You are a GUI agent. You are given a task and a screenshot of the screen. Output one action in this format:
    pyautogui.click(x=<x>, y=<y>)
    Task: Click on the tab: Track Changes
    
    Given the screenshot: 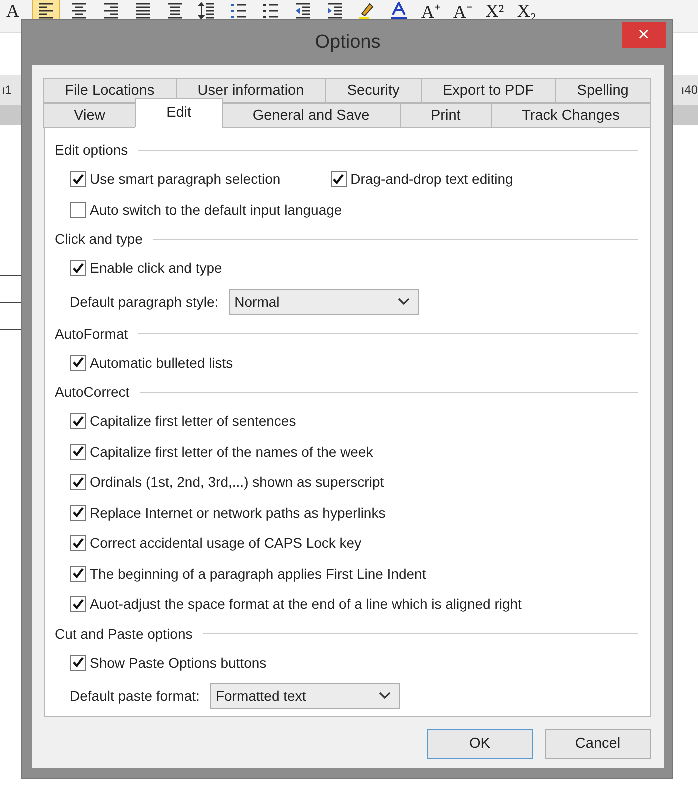 What is the action you would take?
    pyautogui.click(x=571, y=115)
    